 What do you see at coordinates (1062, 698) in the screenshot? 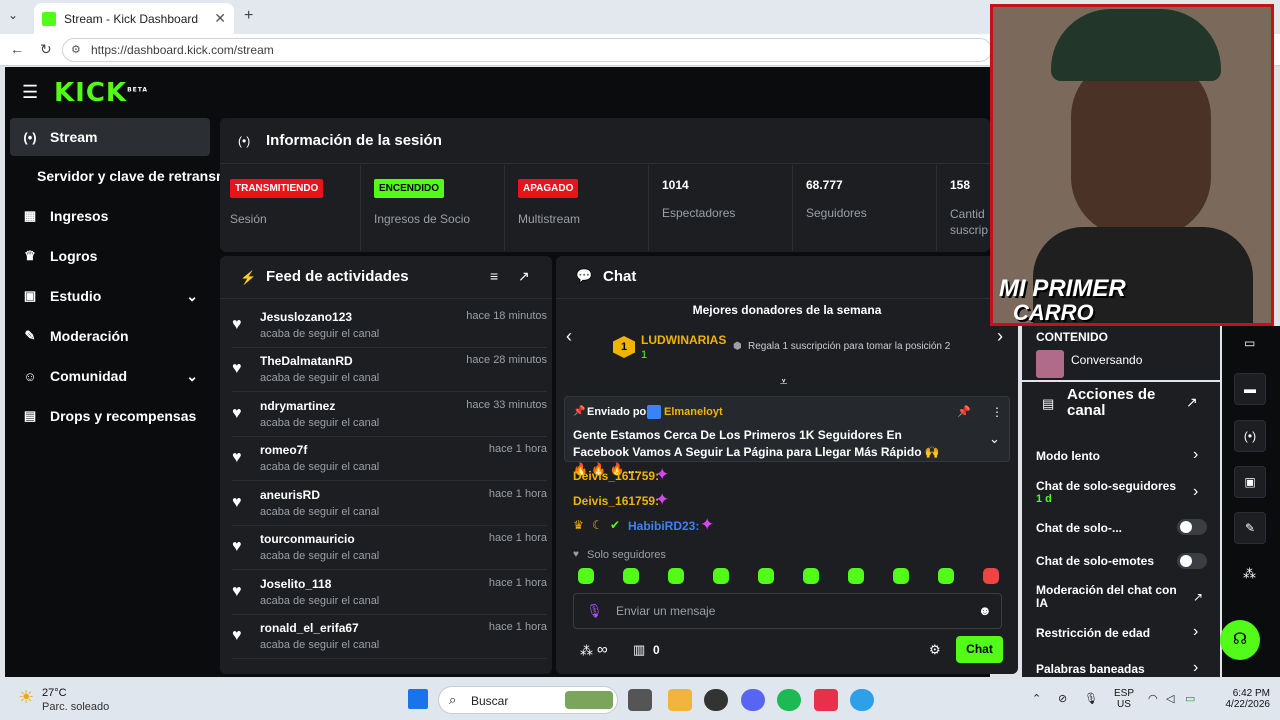
I see `tray-network-off-icon: ⊘` at bounding box center [1062, 698].